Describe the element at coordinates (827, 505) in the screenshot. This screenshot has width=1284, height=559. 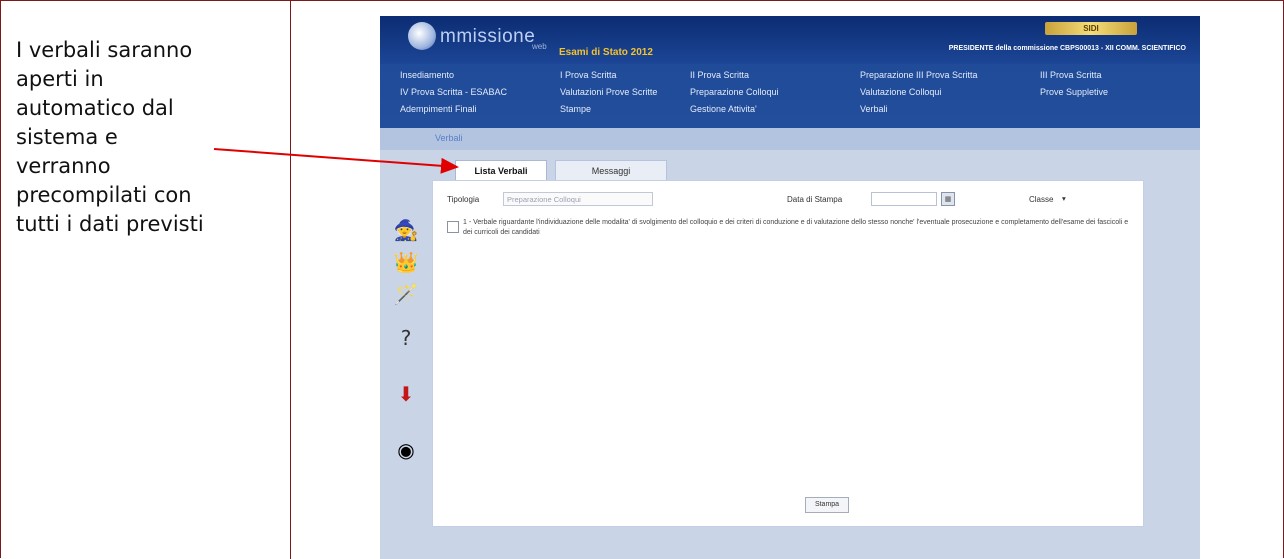
I see `stampa-button: Stampa` at that location.